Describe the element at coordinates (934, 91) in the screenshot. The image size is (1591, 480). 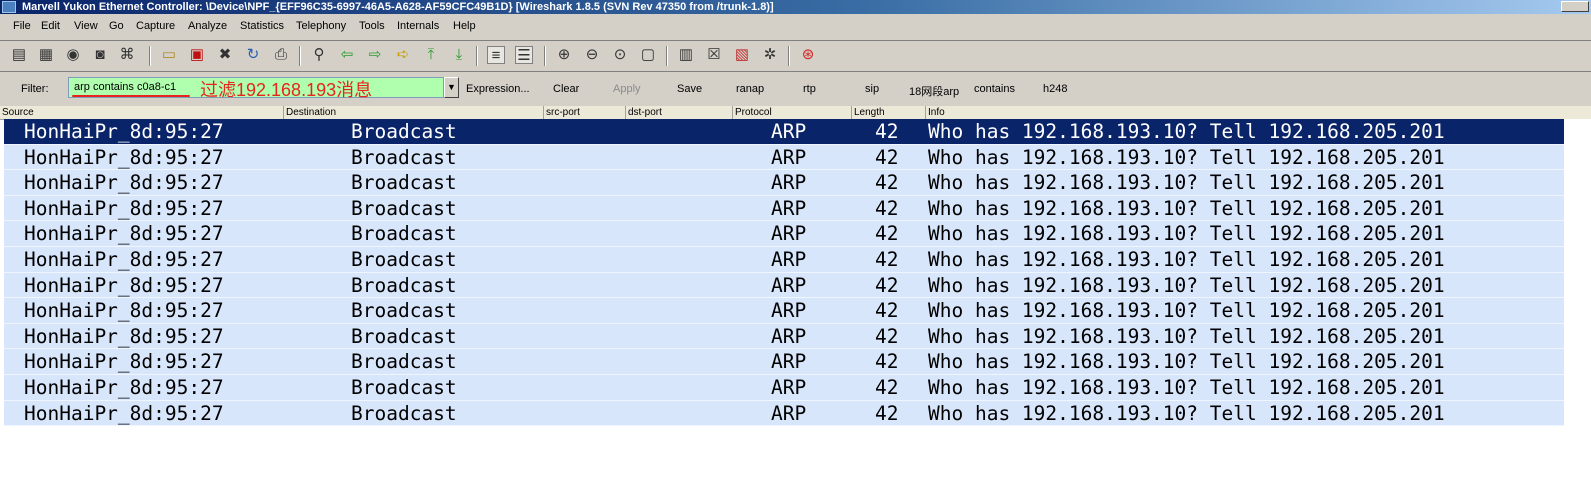
I see `filter-button-18-segment-arp: 18网段arp` at that location.